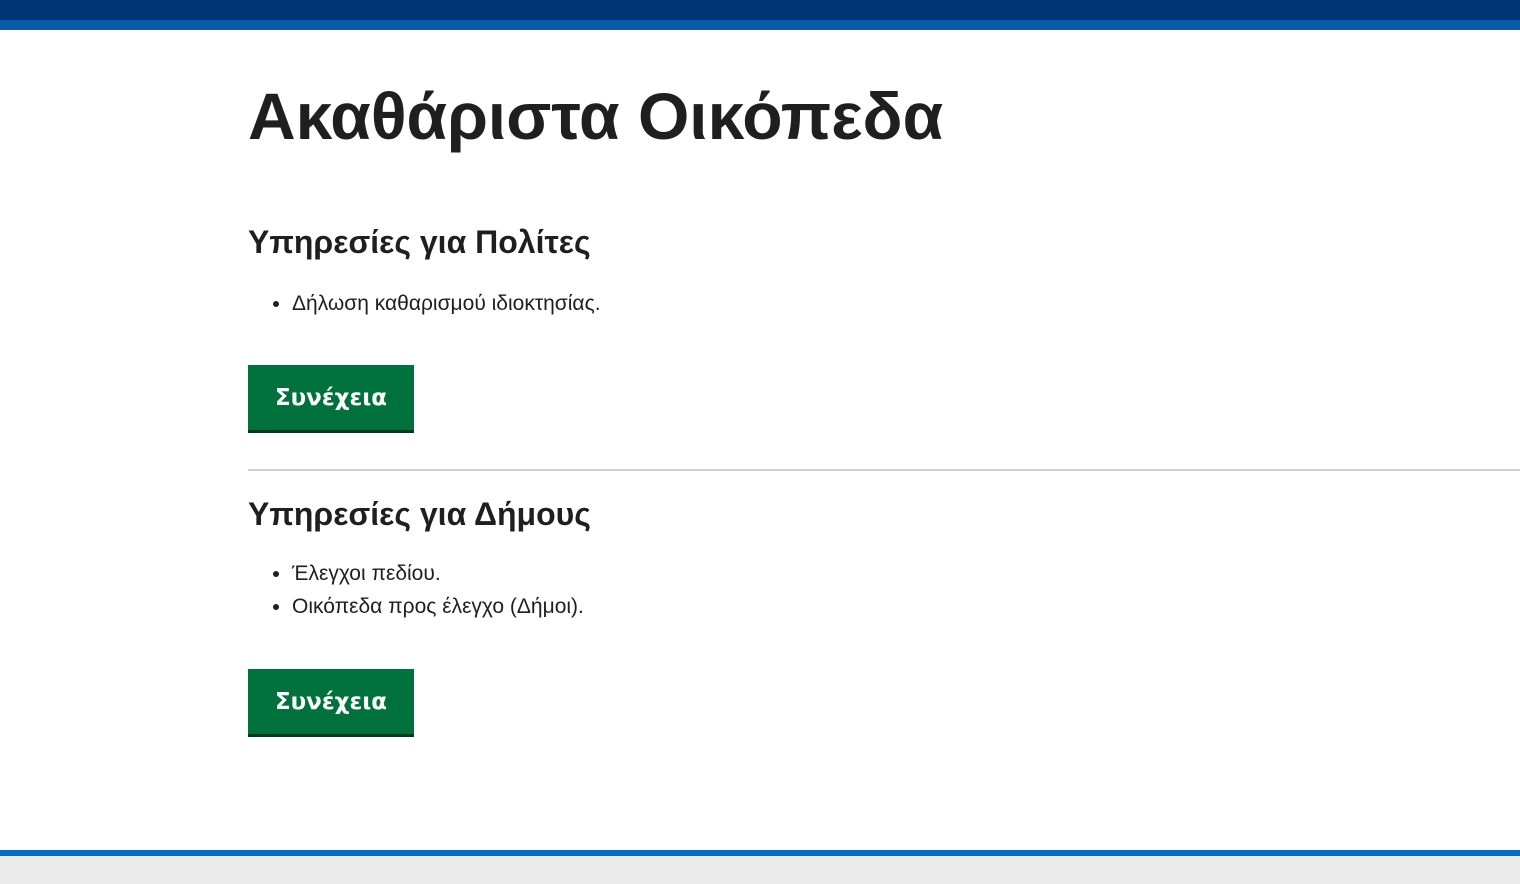 This screenshot has height=884, width=1520. I want to click on municipalities-services-heading: Υπηρεσίες για Δήμους, so click(419, 514).